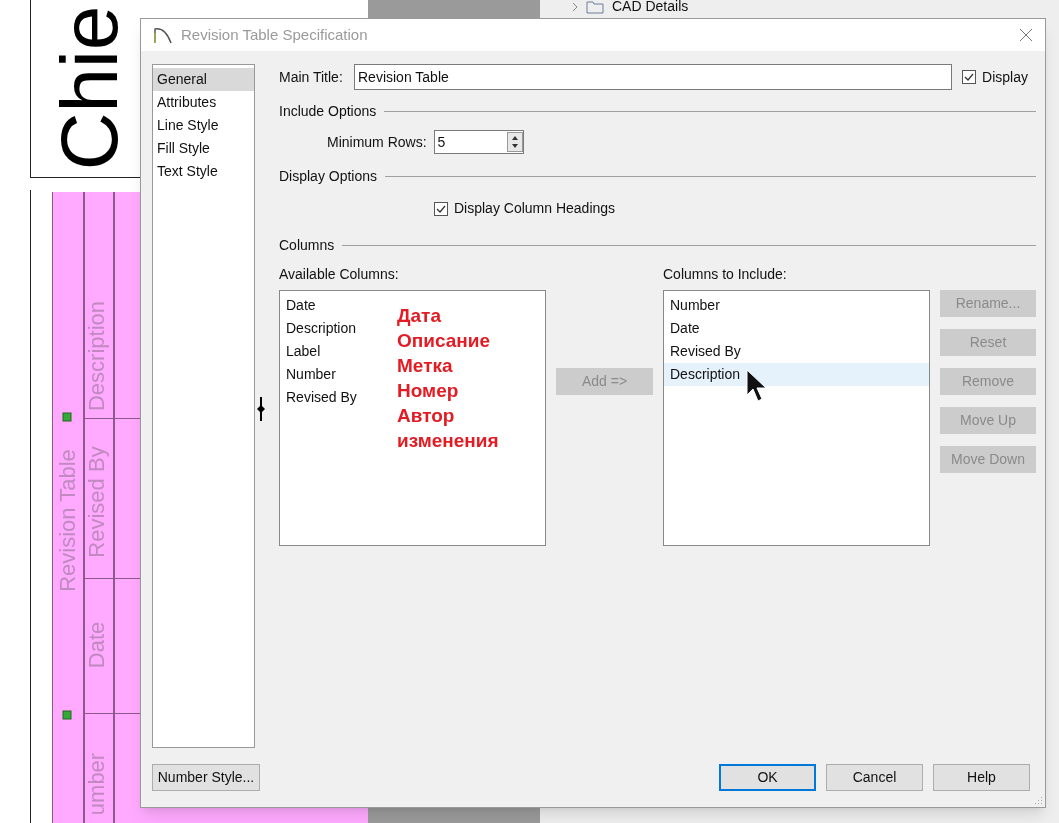  Describe the element at coordinates (203, 171) in the screenshot. I see `category-item: Text Style` at that location.